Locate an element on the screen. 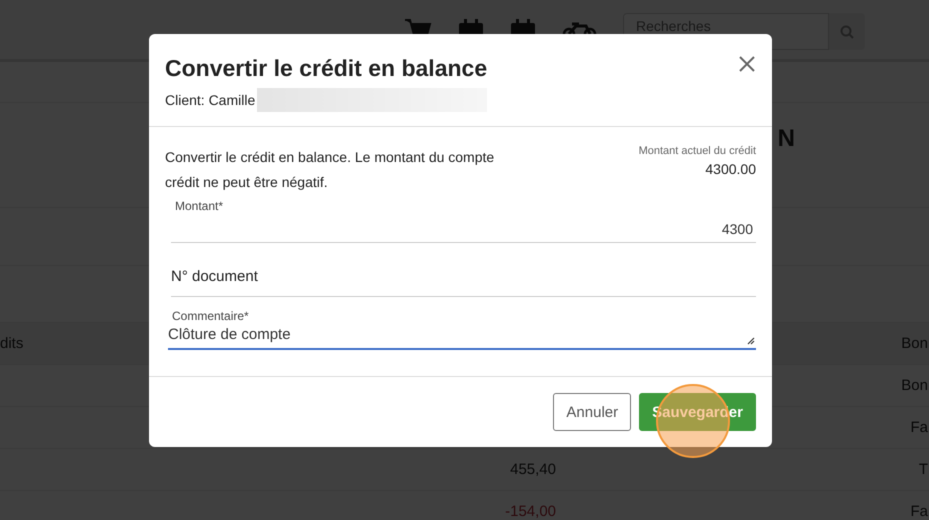  comment-field: Clôture de compte is located at coordinates (462, 338).